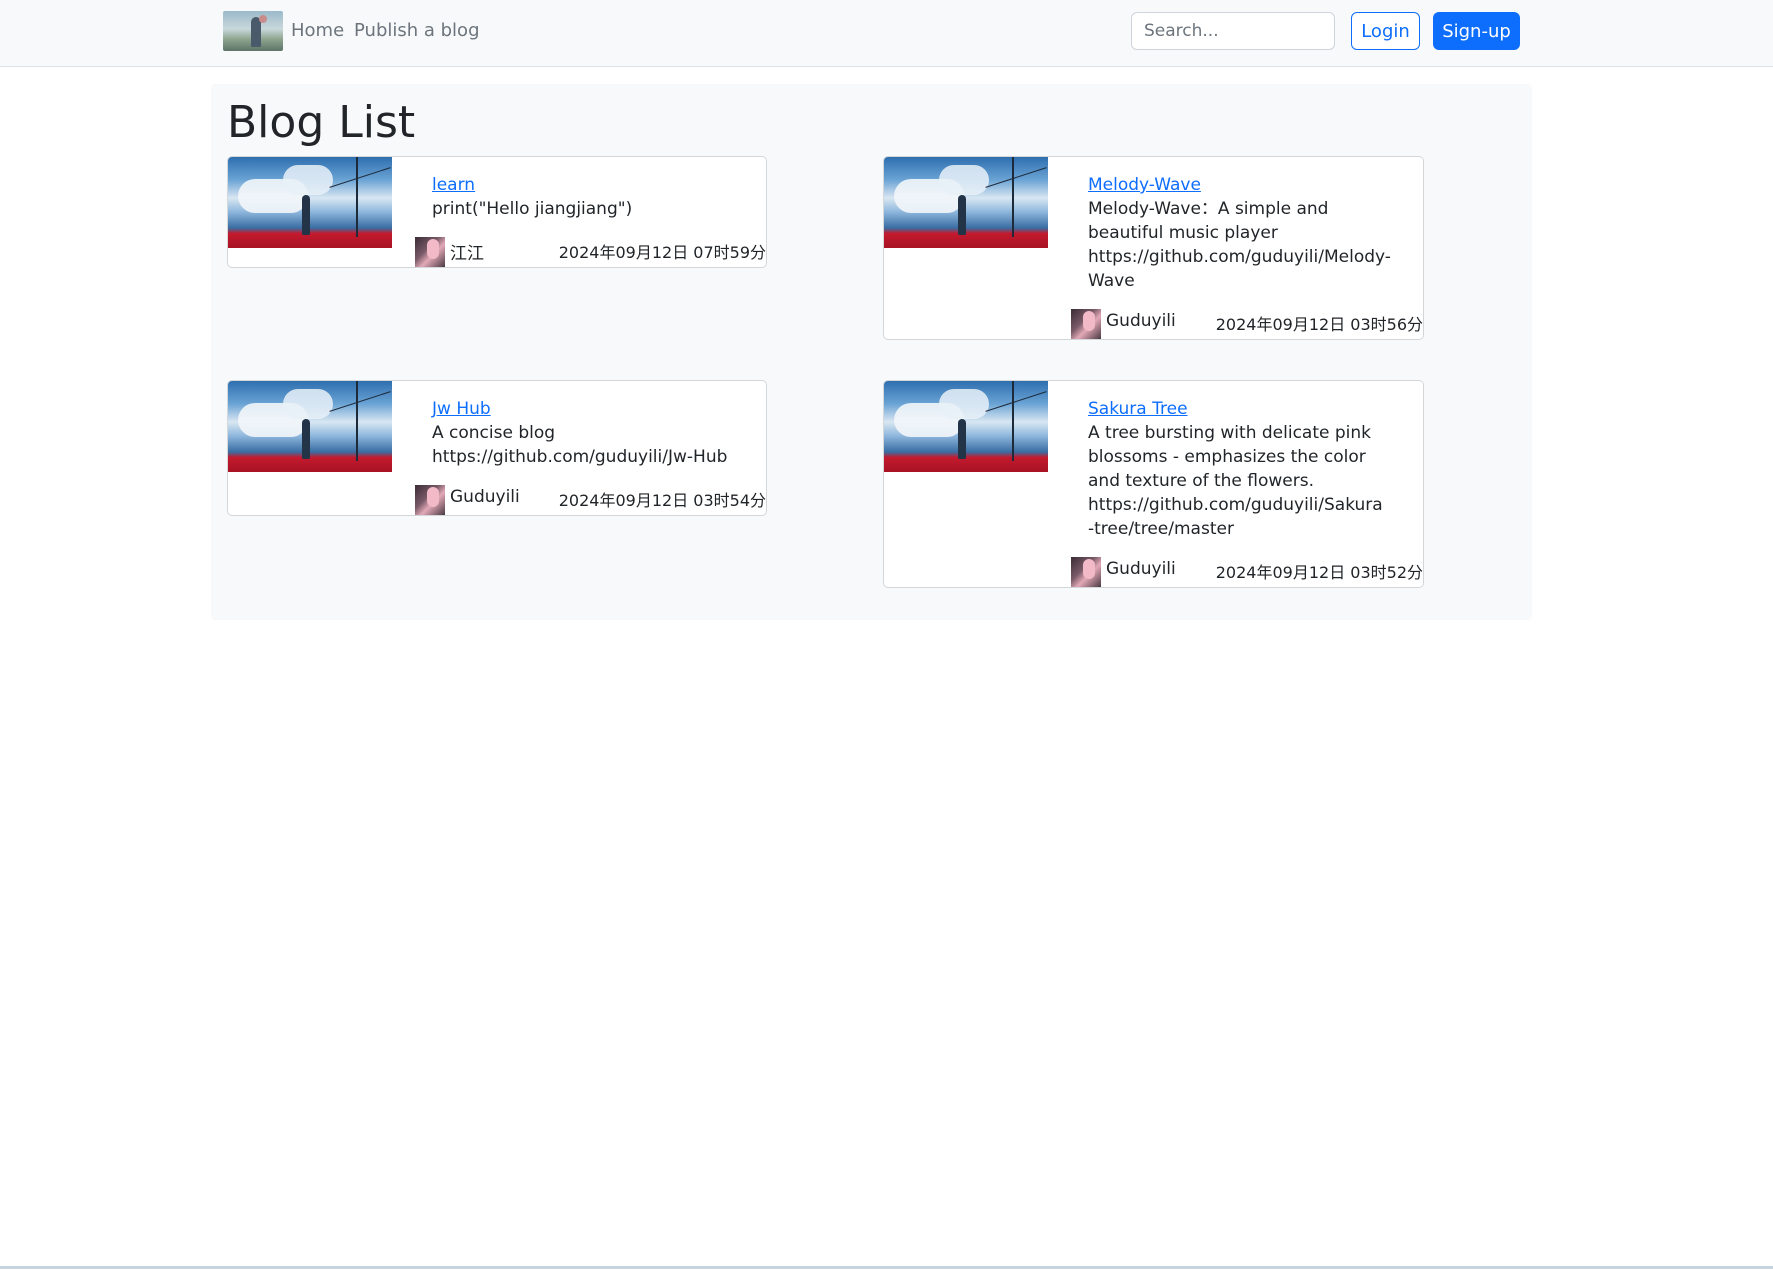 Image resolution: width=1773 pixels, height=1271 pixels. Describe the element at coordinates (321, 122) in the screenshot. I see `page-title: Blog List` at that location.